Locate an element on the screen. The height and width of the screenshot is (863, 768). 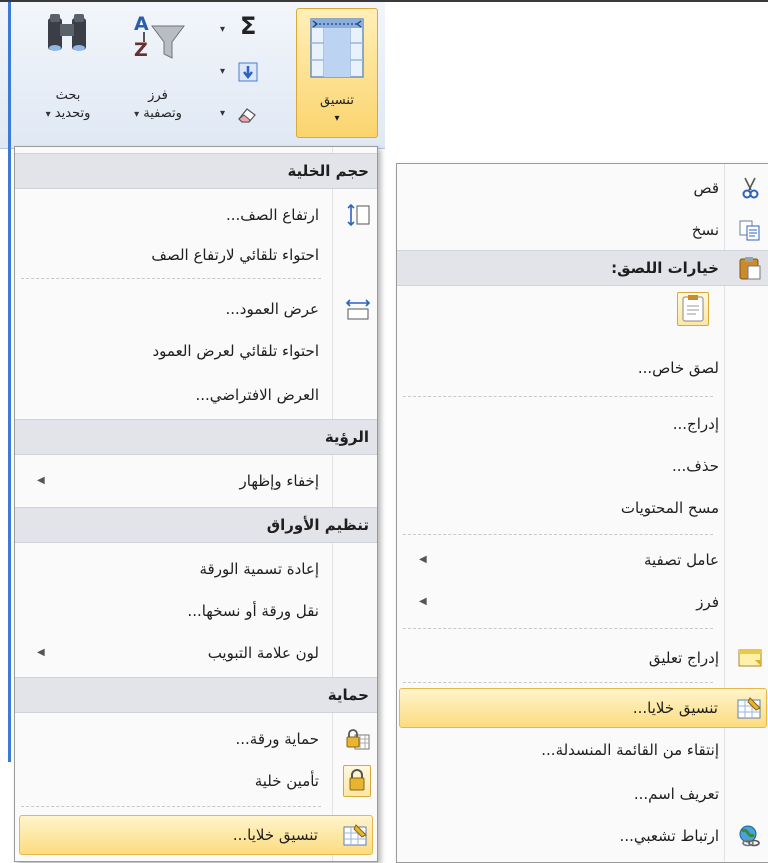
cut-item: قص is located at coordinates (582, 188).